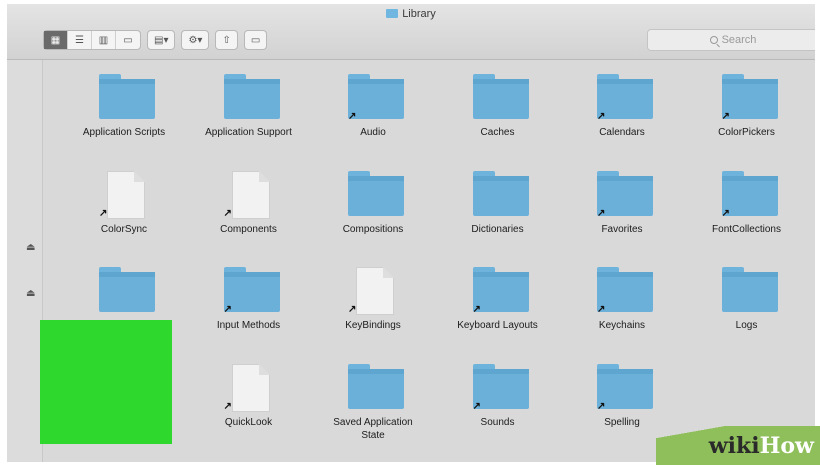 The image size is (820, 465). I want to click on column-view-button: ▥, so click(104, 40).